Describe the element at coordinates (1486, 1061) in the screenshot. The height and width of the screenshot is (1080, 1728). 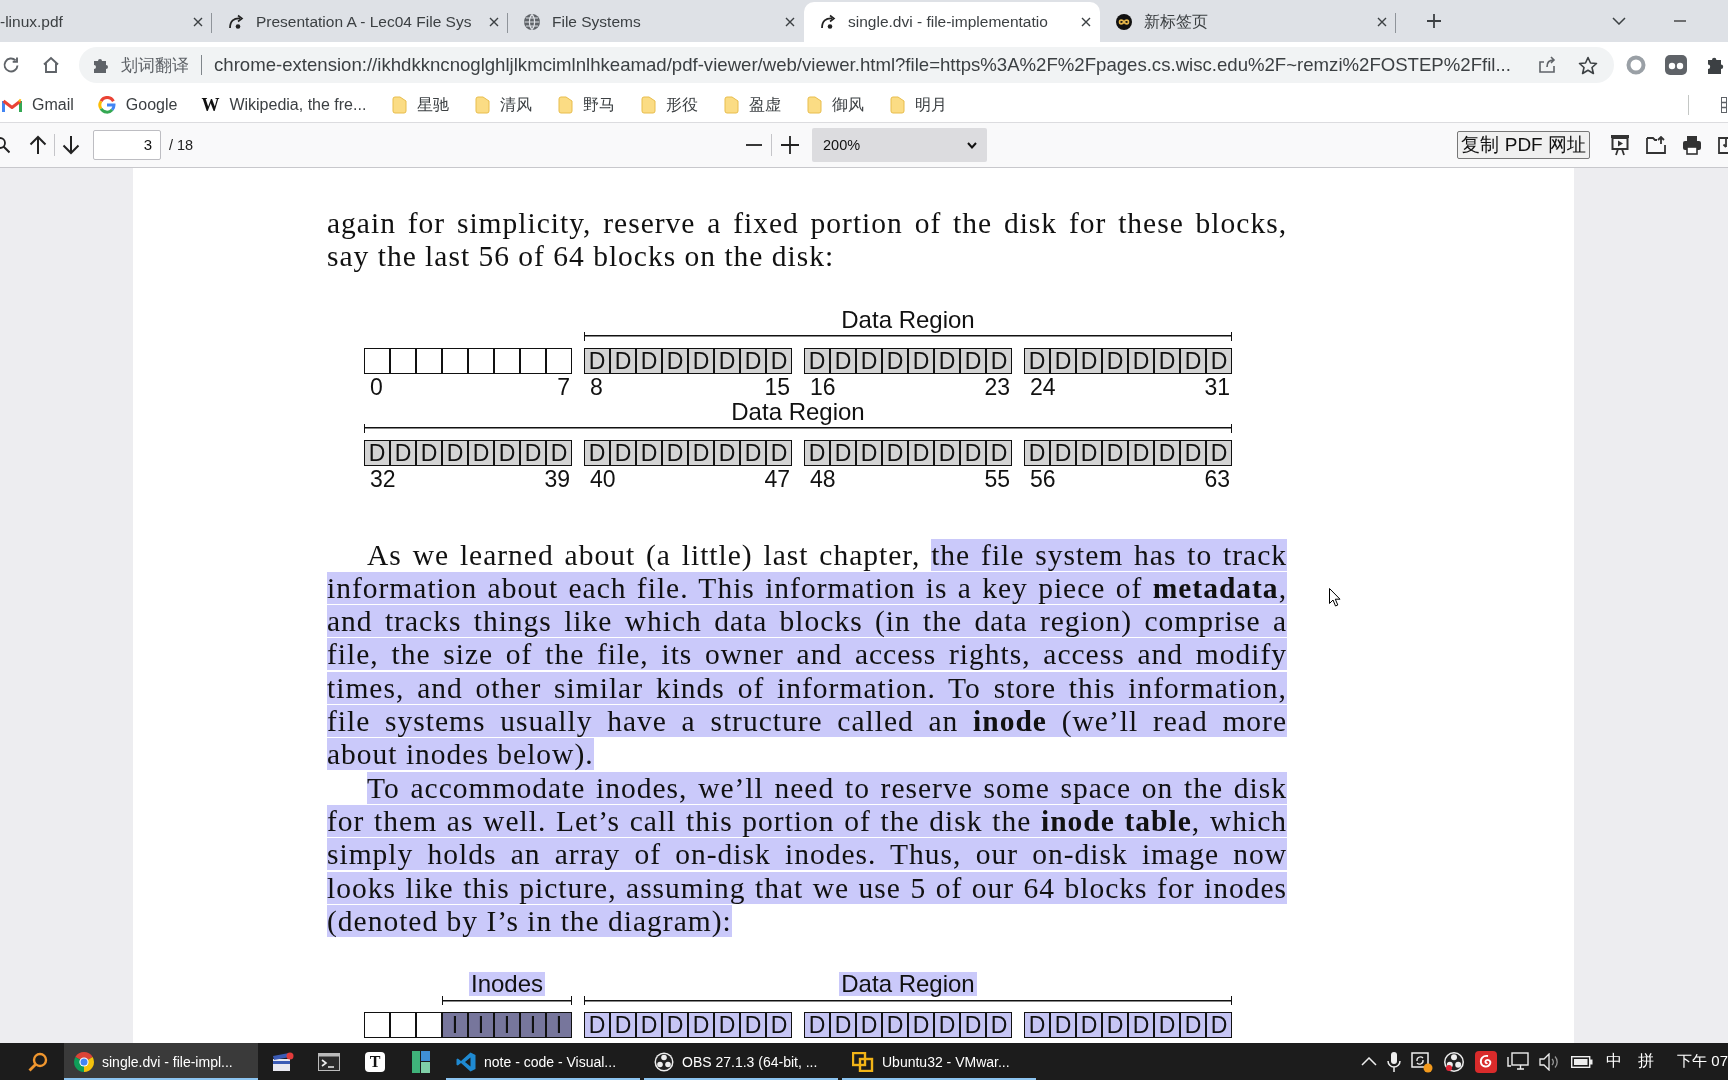
I see `music-app-icon` at that location.